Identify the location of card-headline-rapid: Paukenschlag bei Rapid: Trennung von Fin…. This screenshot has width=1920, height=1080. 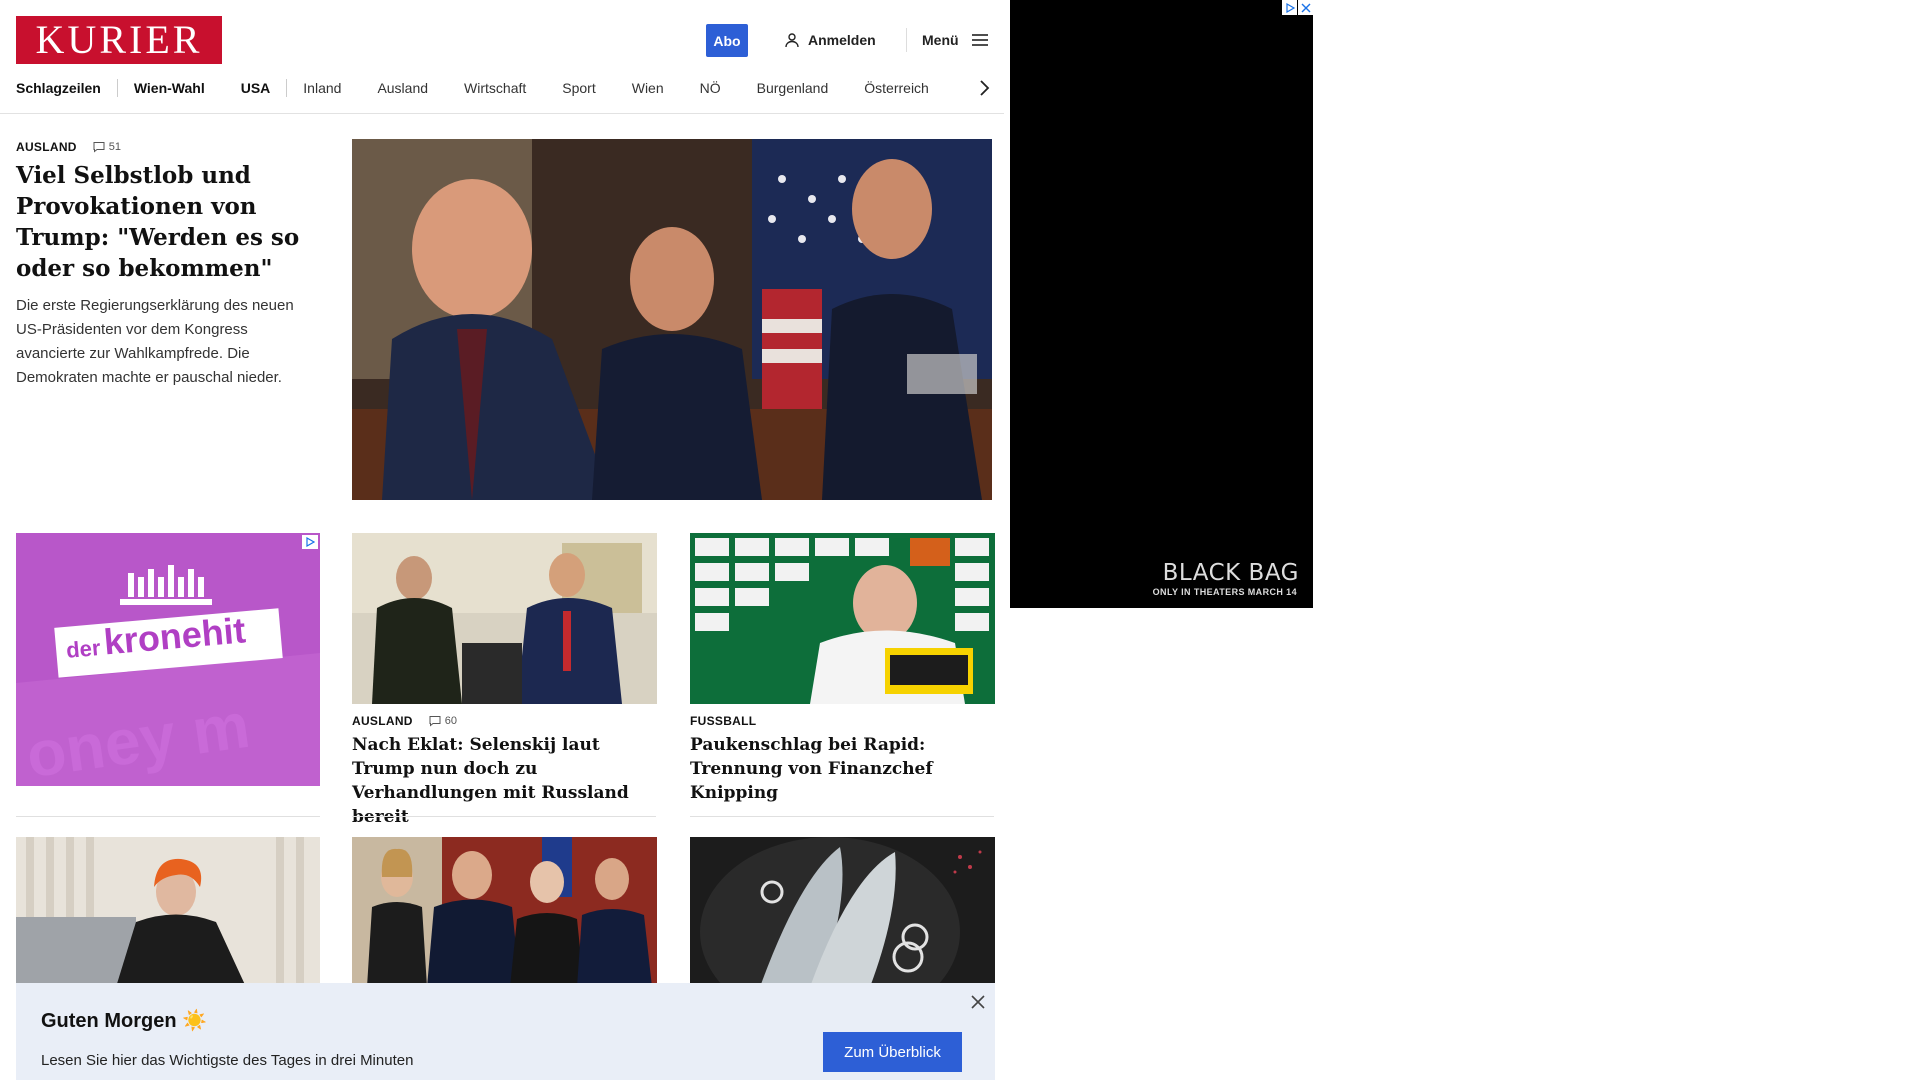
(842, 769).